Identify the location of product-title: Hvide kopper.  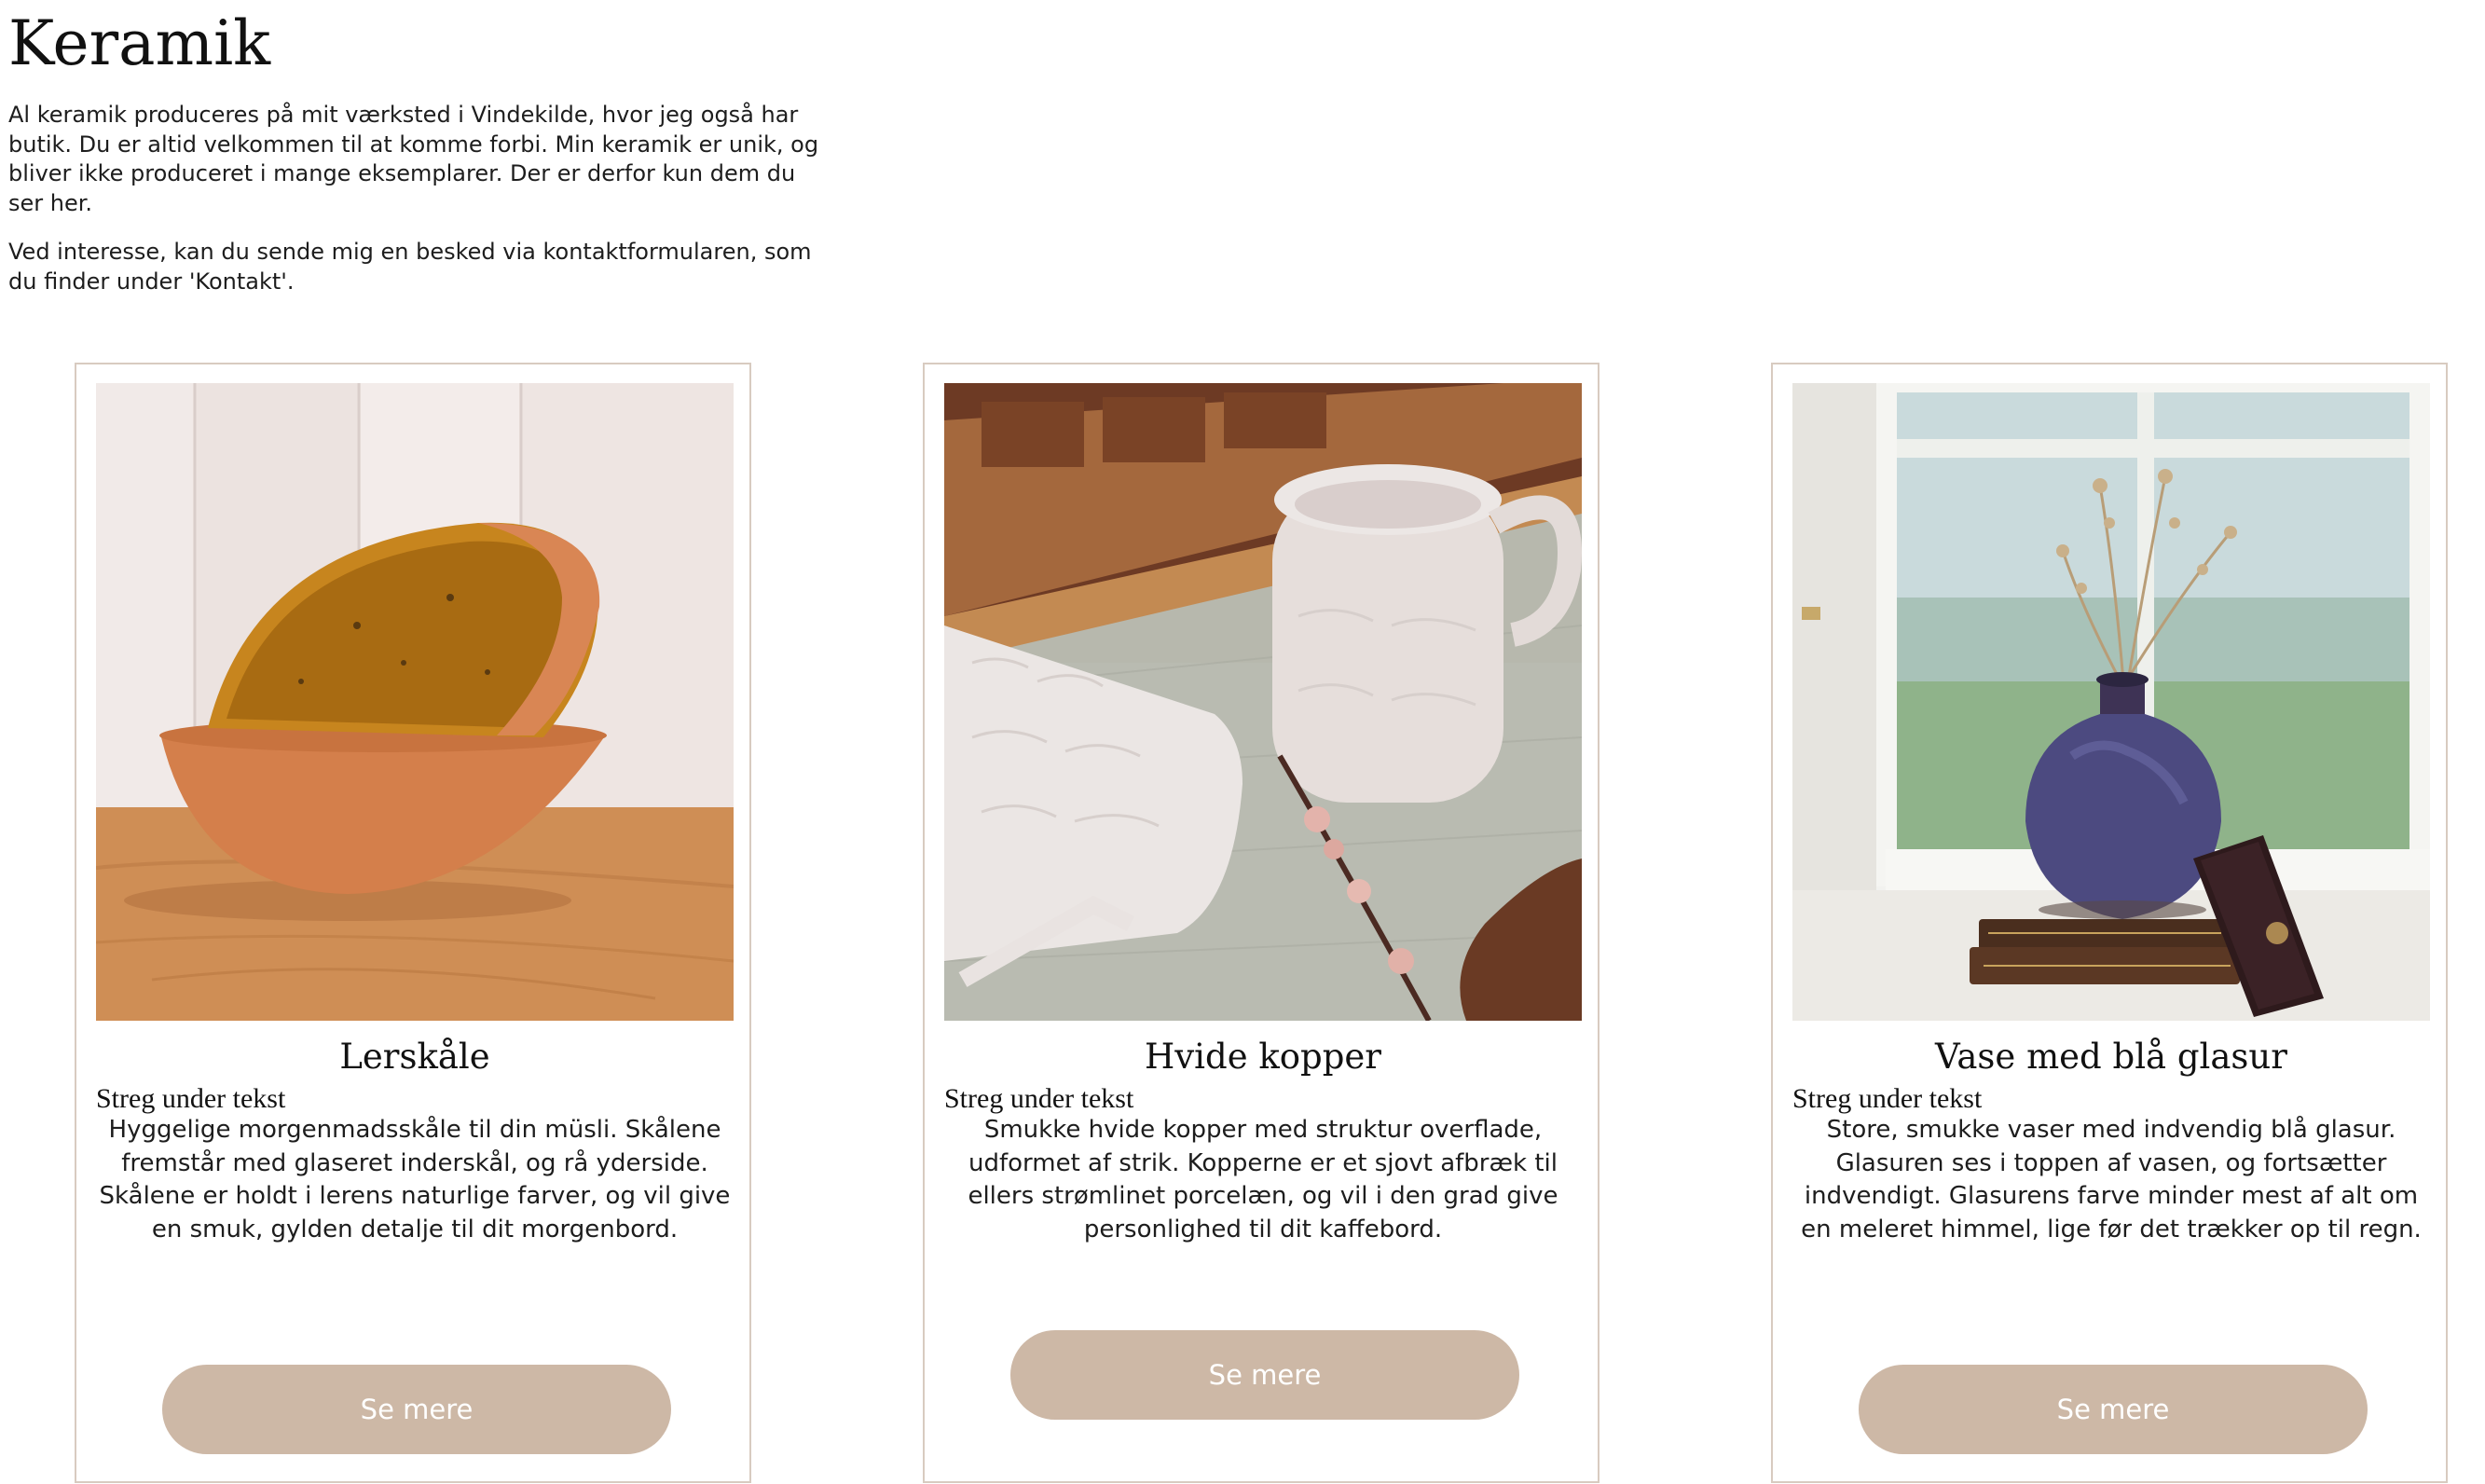
(1263, 1057).